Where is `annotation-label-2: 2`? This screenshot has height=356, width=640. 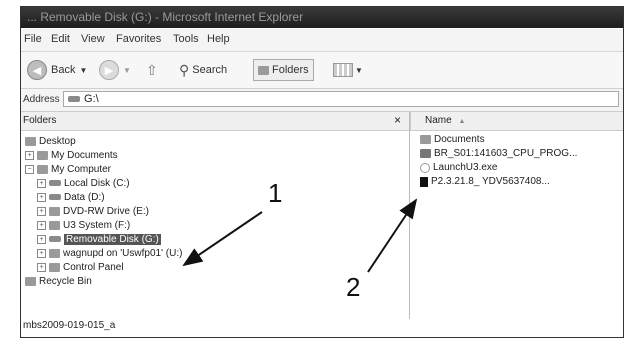 annotation-label-2: 2 is located at coordinates (353, 287).